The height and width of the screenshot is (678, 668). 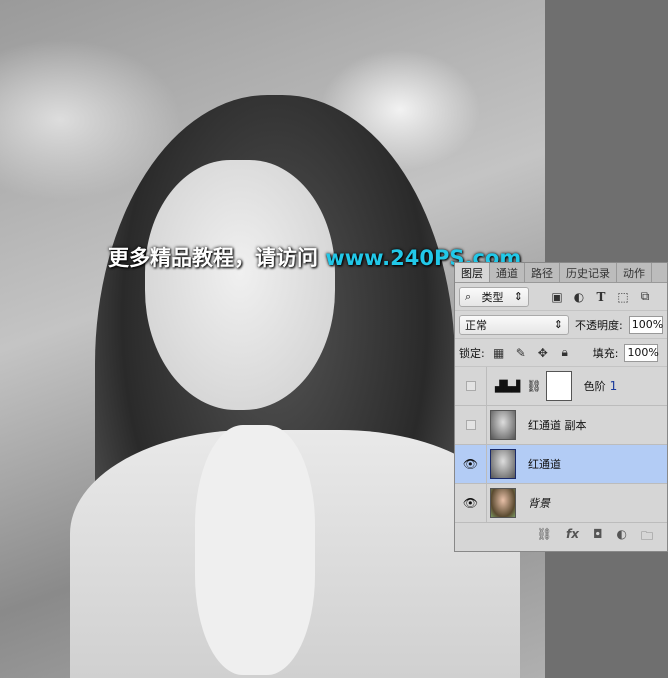 What do you see at coordinates (565, 352) in the screenshot?
I see `lock-all-icon: 🔒︎` at bounding box center [565, 352].